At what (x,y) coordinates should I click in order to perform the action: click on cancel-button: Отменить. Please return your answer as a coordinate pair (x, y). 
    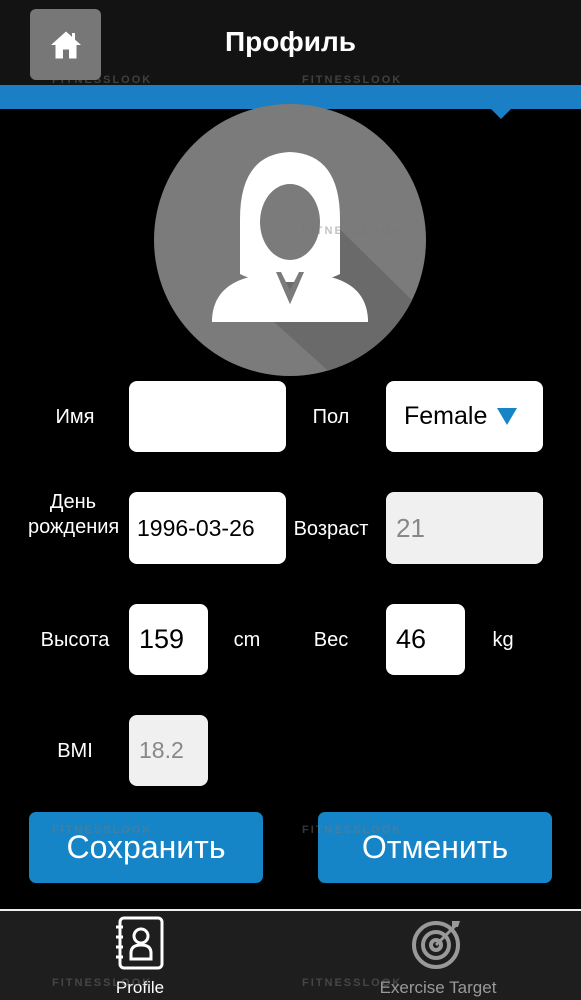
    Looking at the image, I should click on (435, 847).